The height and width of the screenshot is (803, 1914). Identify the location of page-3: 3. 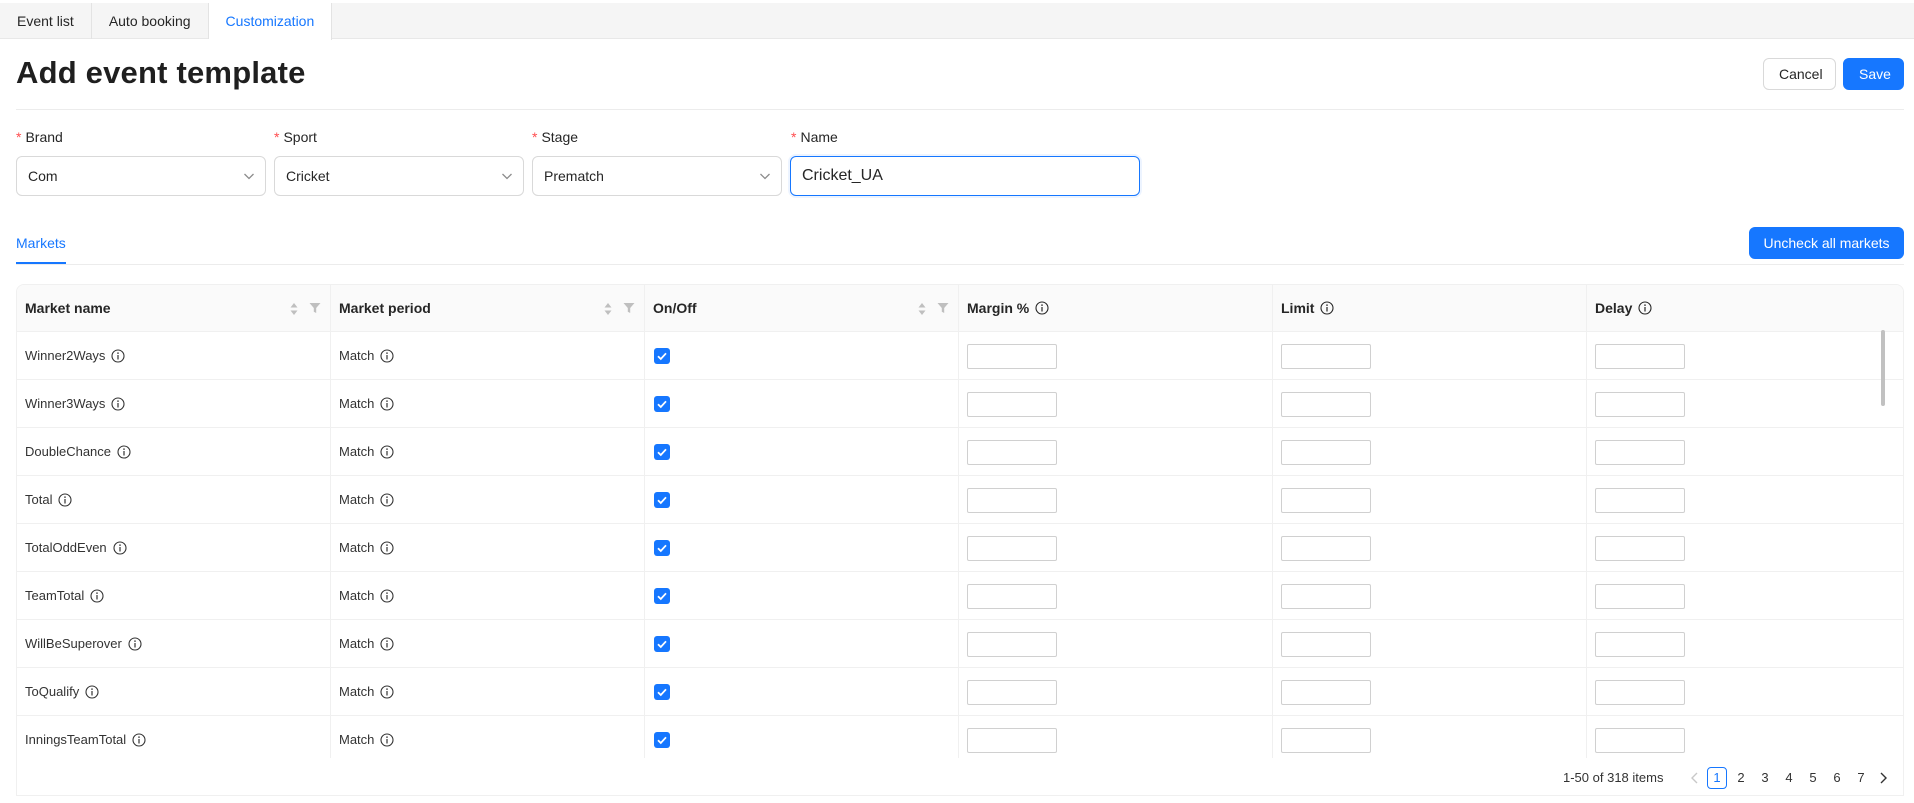
(1765, 778).